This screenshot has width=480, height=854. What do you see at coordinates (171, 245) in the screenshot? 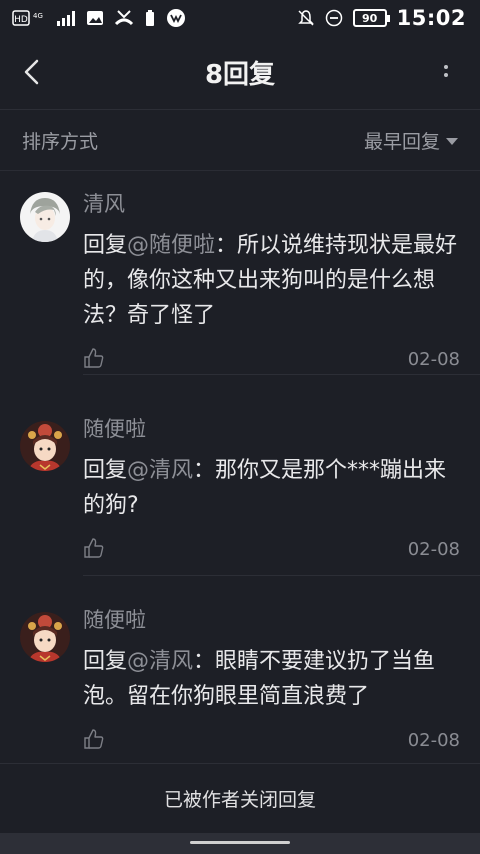
I see `mention-link: @随便啦` at bounding box center [171, 245].